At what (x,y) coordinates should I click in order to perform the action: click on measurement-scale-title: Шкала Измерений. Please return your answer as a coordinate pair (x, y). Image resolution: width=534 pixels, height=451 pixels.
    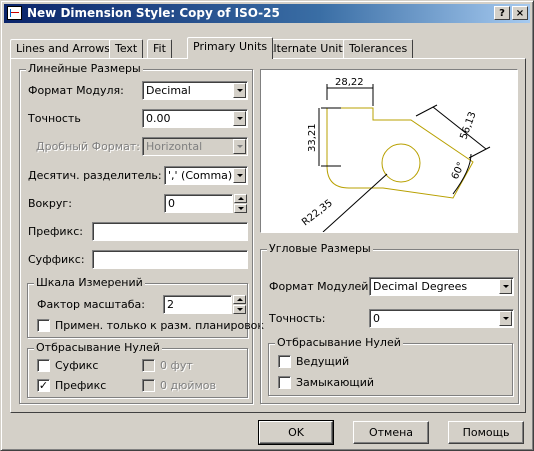
    Looking at the image, I should click on (89, 282).